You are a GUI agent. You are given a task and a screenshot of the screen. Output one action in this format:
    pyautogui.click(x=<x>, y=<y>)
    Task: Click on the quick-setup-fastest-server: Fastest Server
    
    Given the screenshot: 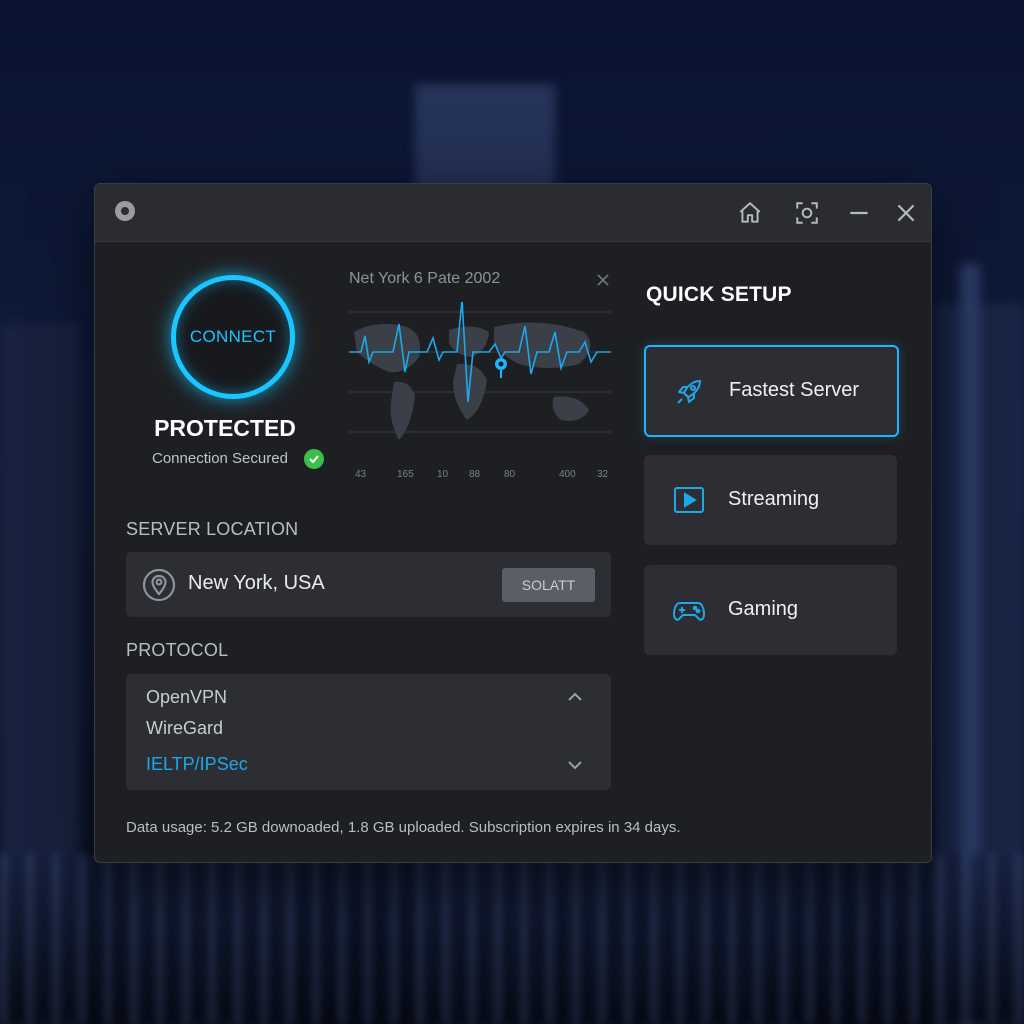 What is the action you would take?
    pyautogui.click(x=771, y=391)
    